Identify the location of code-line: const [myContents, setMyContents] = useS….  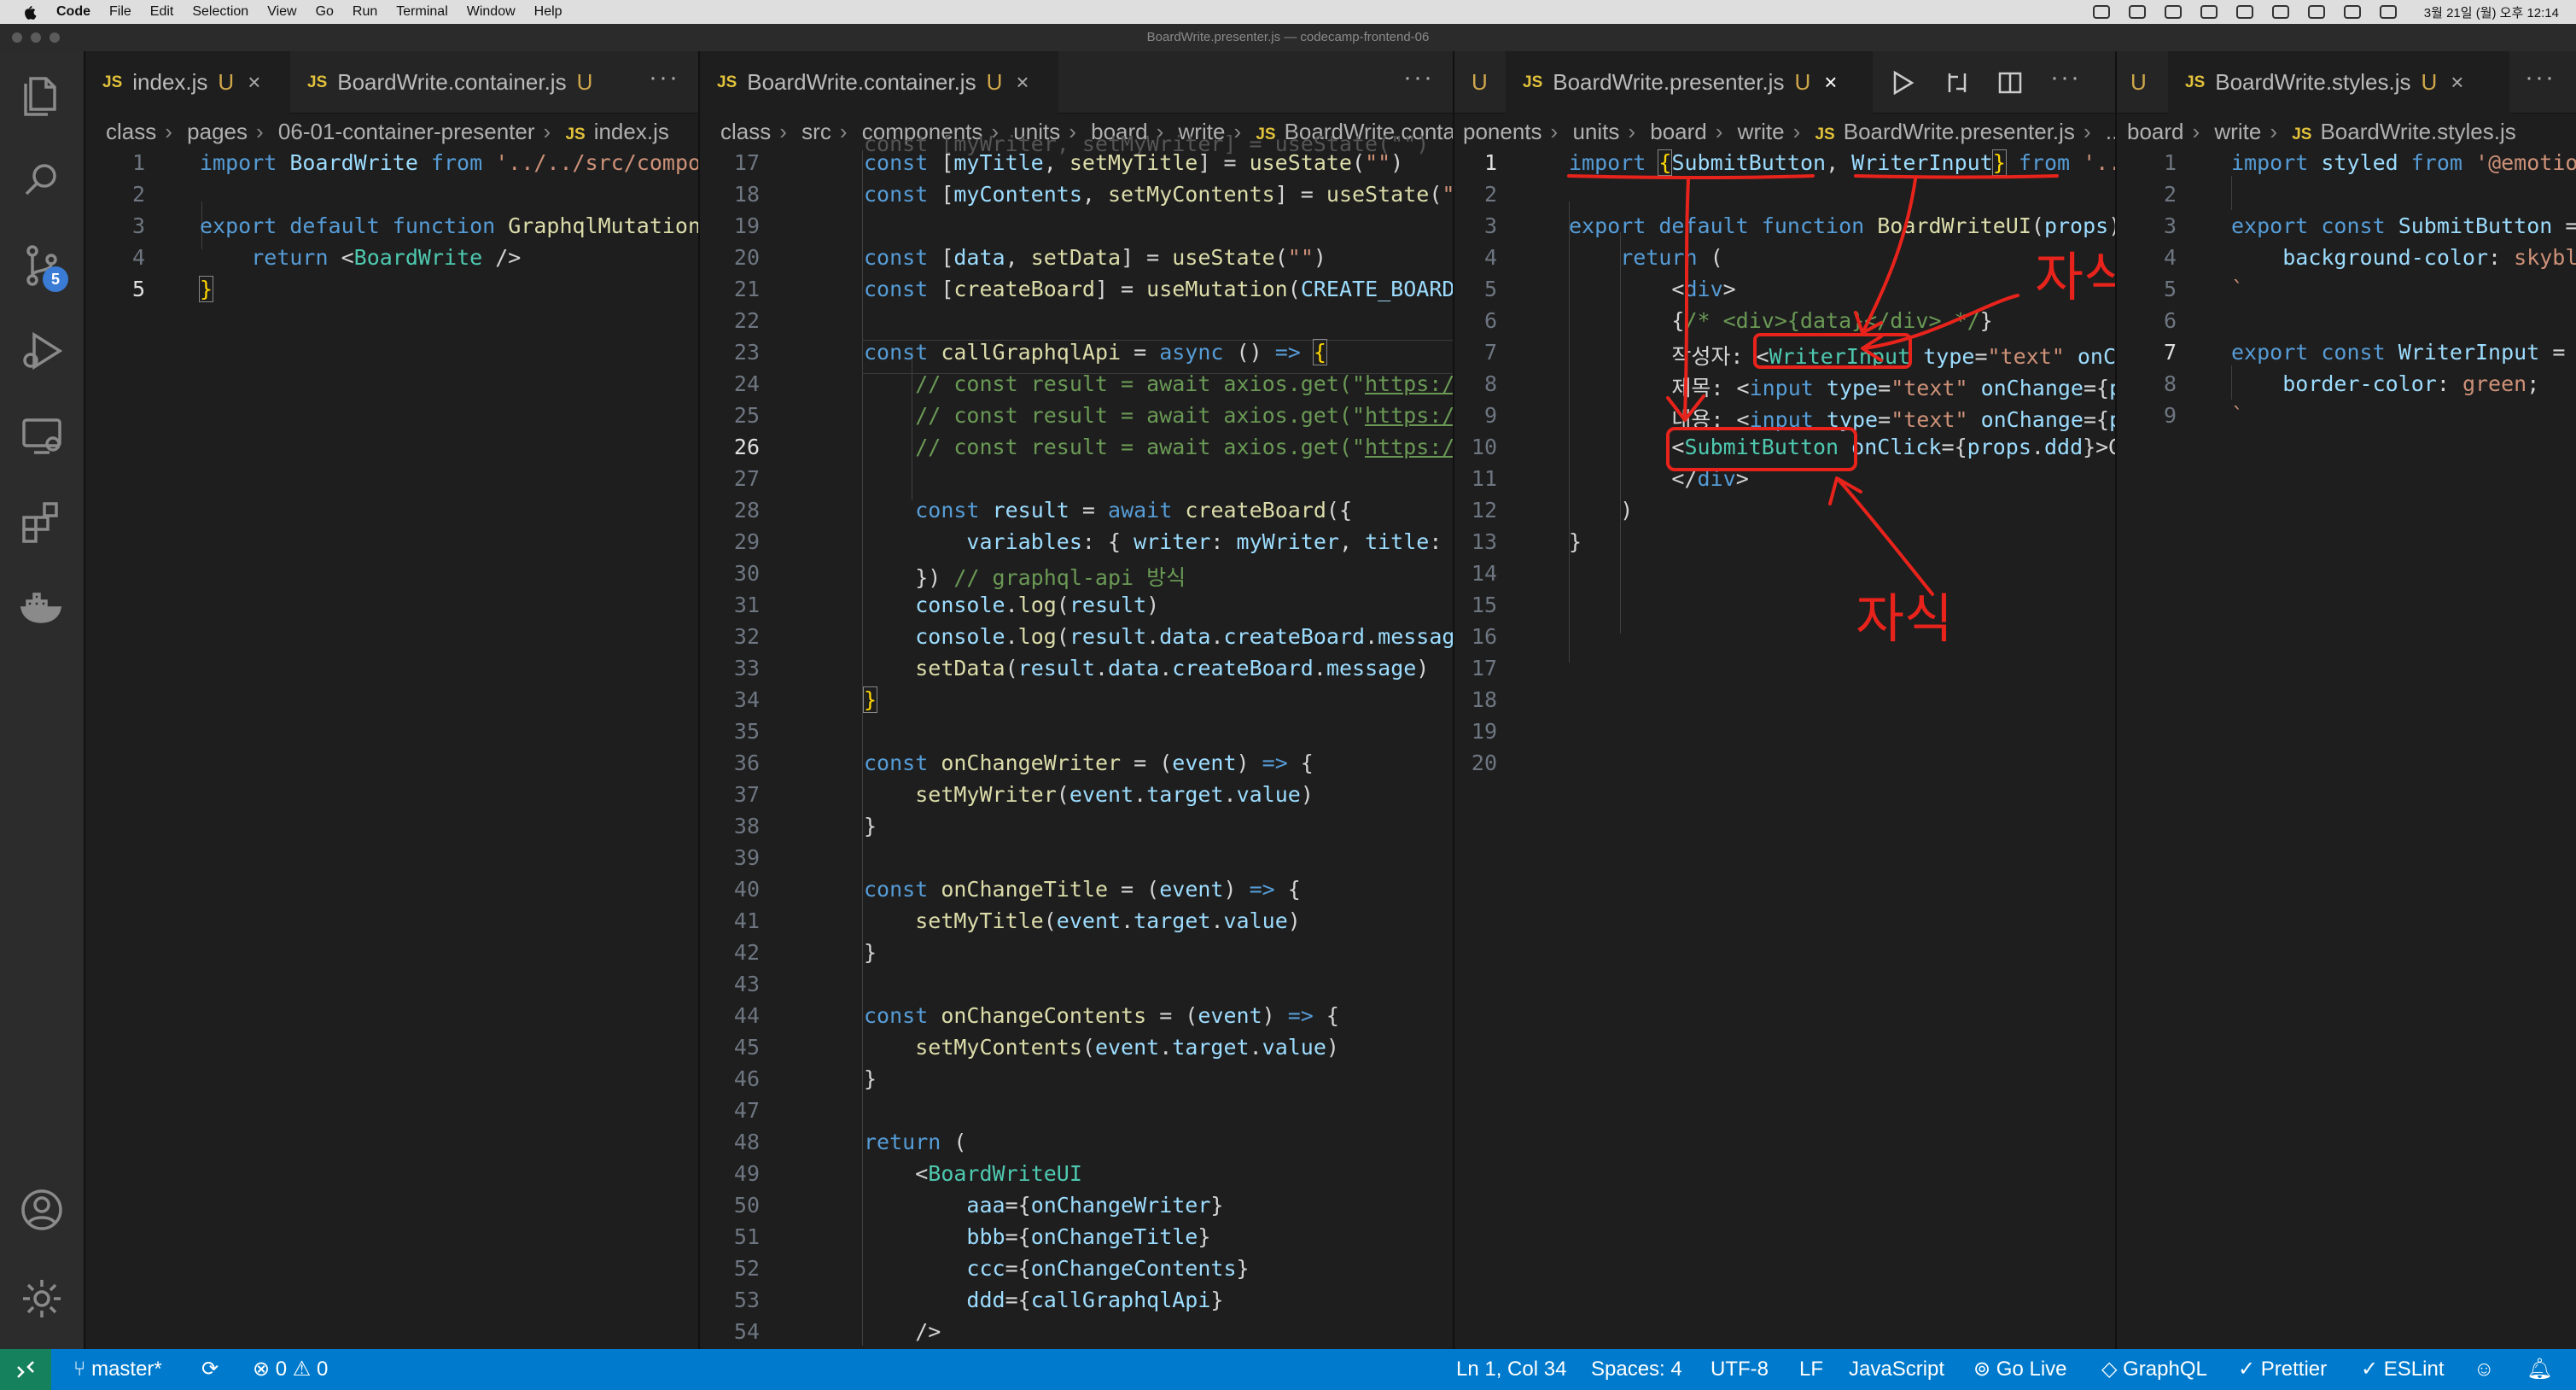
(1158, 194).